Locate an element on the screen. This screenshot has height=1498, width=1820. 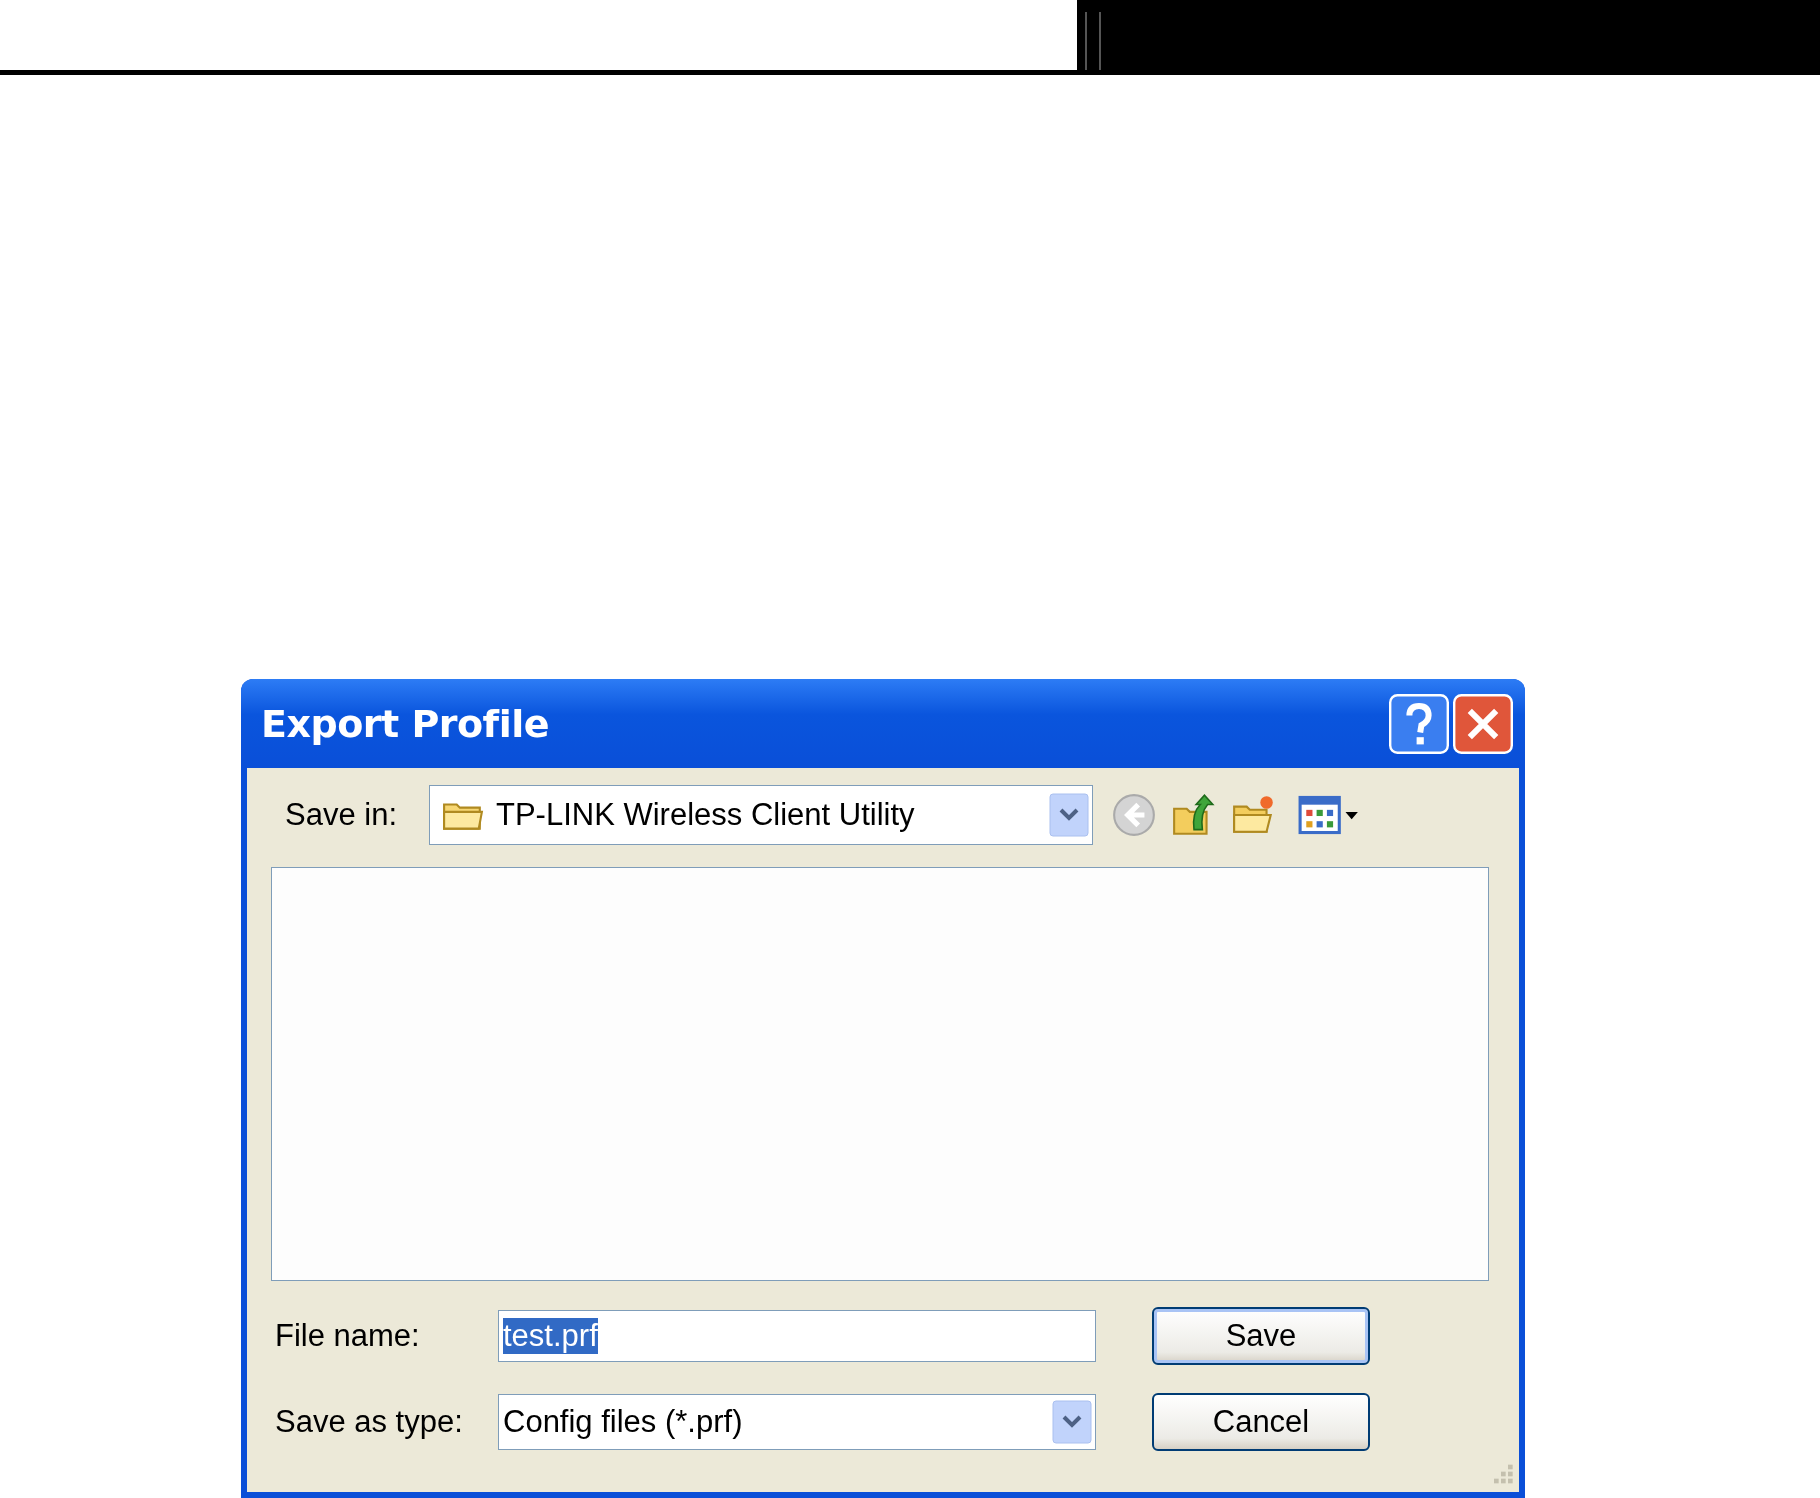
window-title: Export Profile is located at coordinates (405, 723).